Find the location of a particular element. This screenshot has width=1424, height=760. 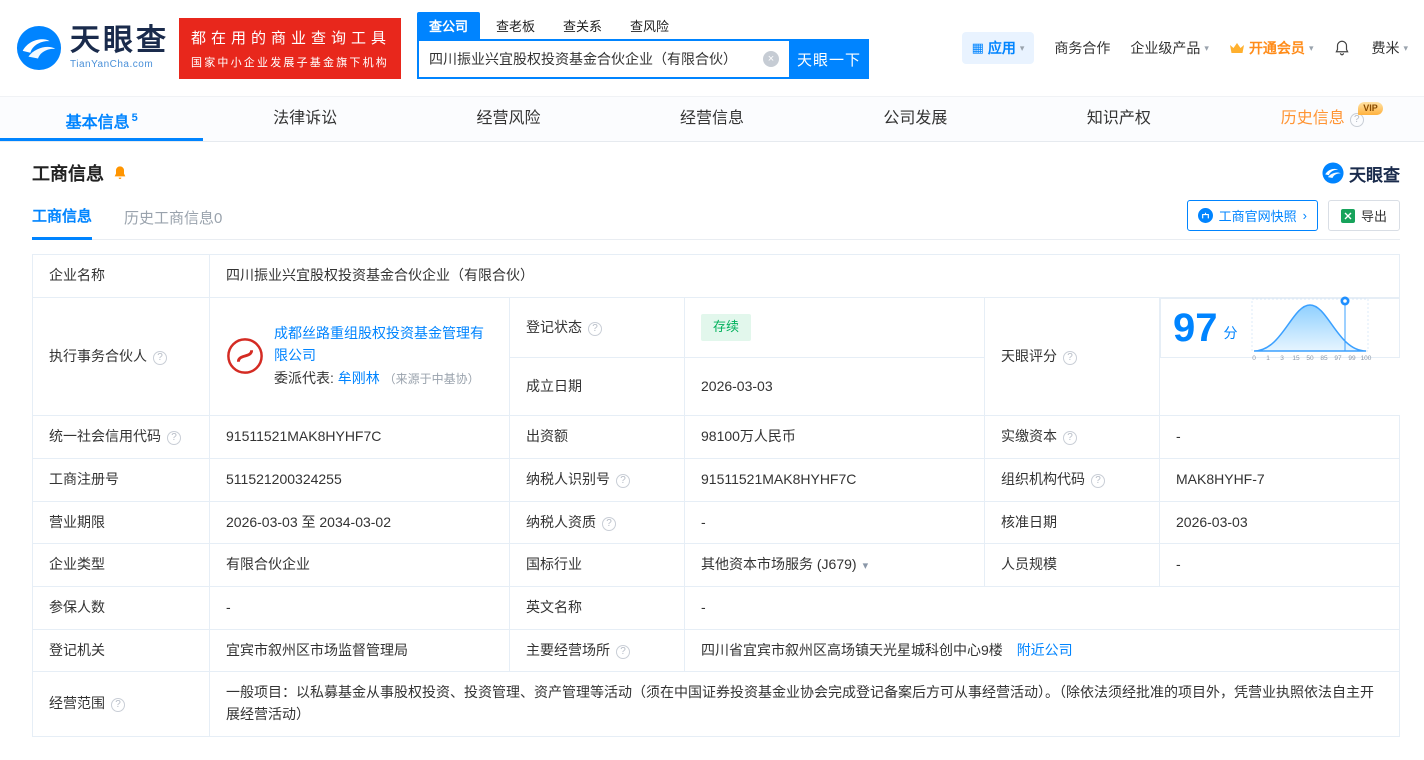

section-title: 工商信息 is located at coordinates (68, 174).